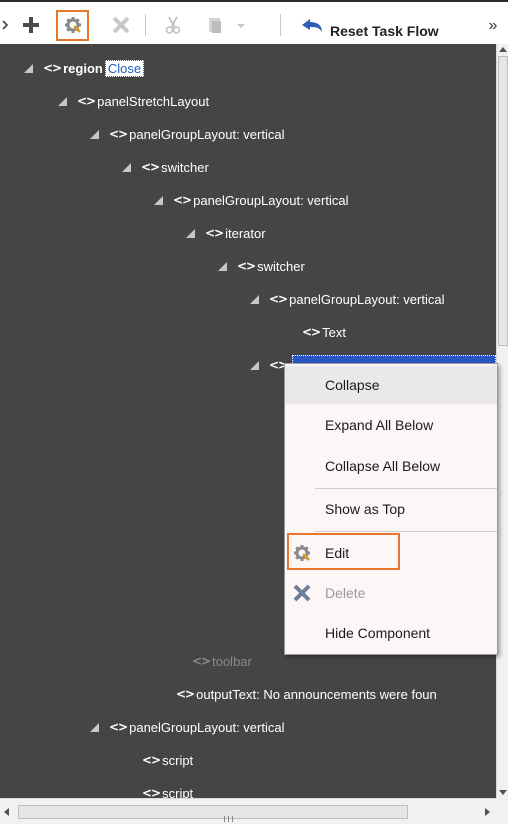 This screenshot has width=508, height=824. What do you see at coordinates (226, 233) in the screenshot?
I see `tree-node: <> iterator` at bounding box center [226, 233].